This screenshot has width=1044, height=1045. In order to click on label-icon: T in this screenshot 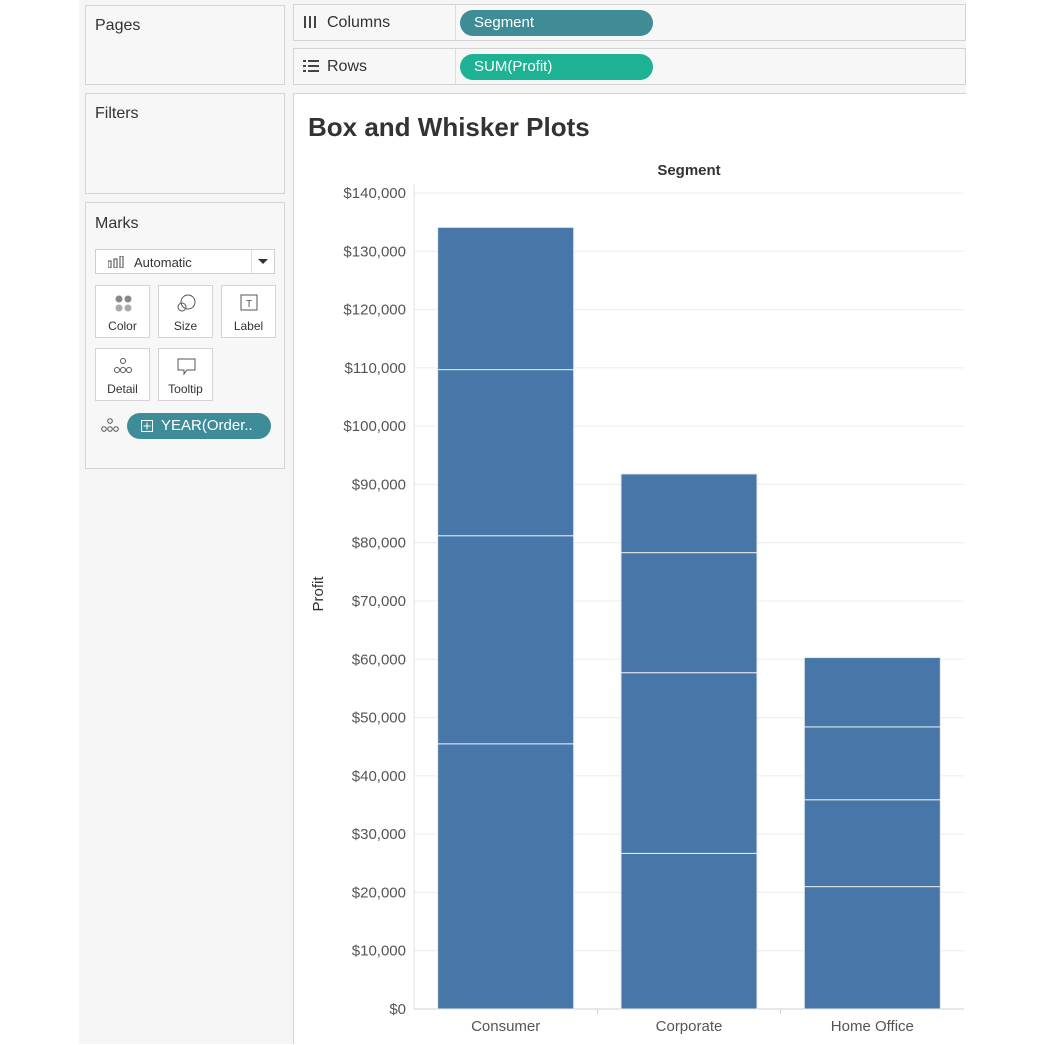, I will do `click(249, 302)`.